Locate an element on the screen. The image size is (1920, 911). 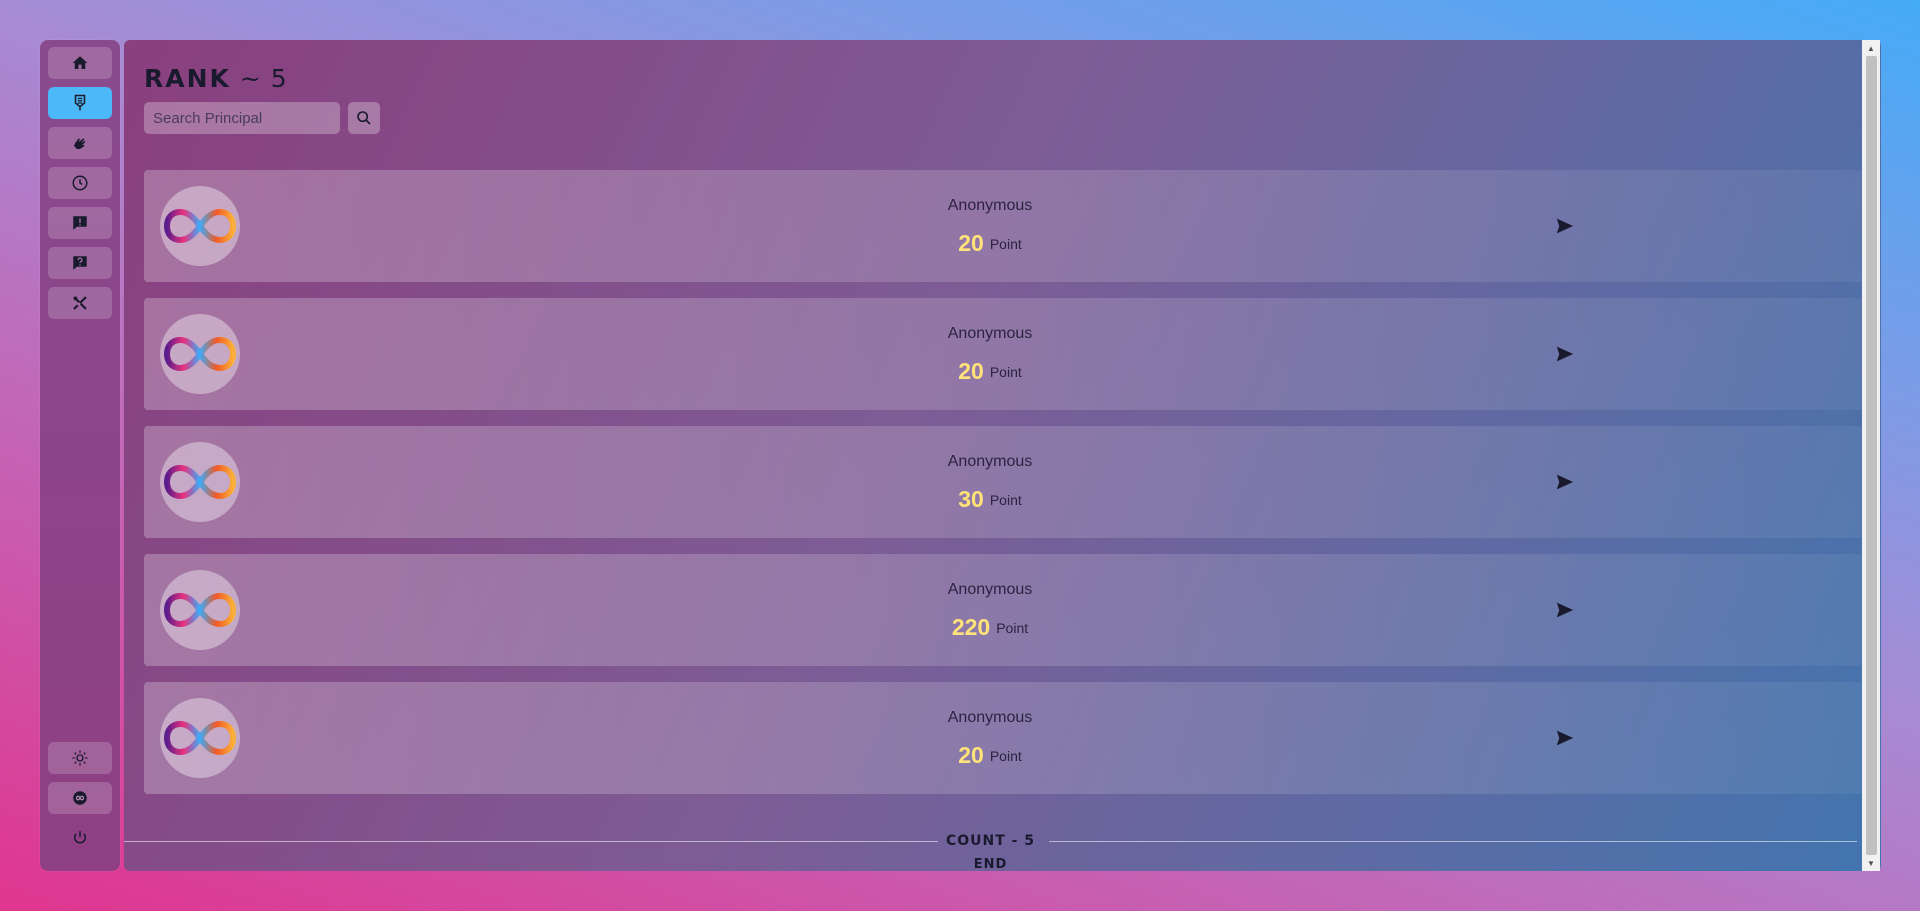
scrollbar-thumb is located at coordinates (1871, 455).